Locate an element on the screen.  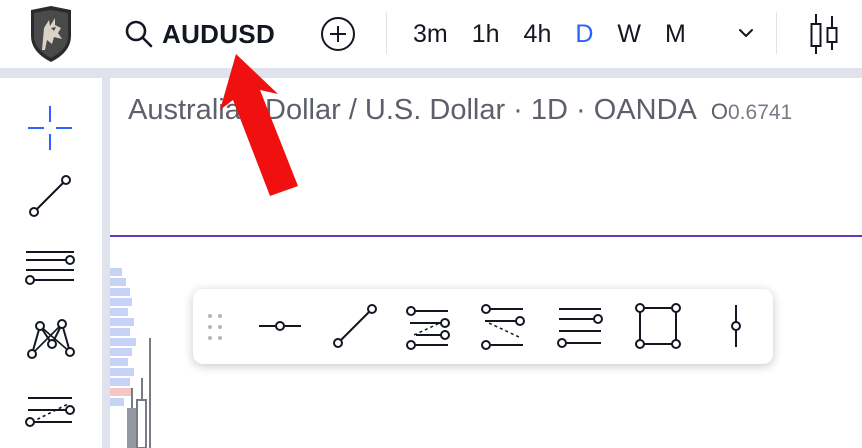
interval-group: 3m 1h 4h D W M is located at coordinates (549, 34).